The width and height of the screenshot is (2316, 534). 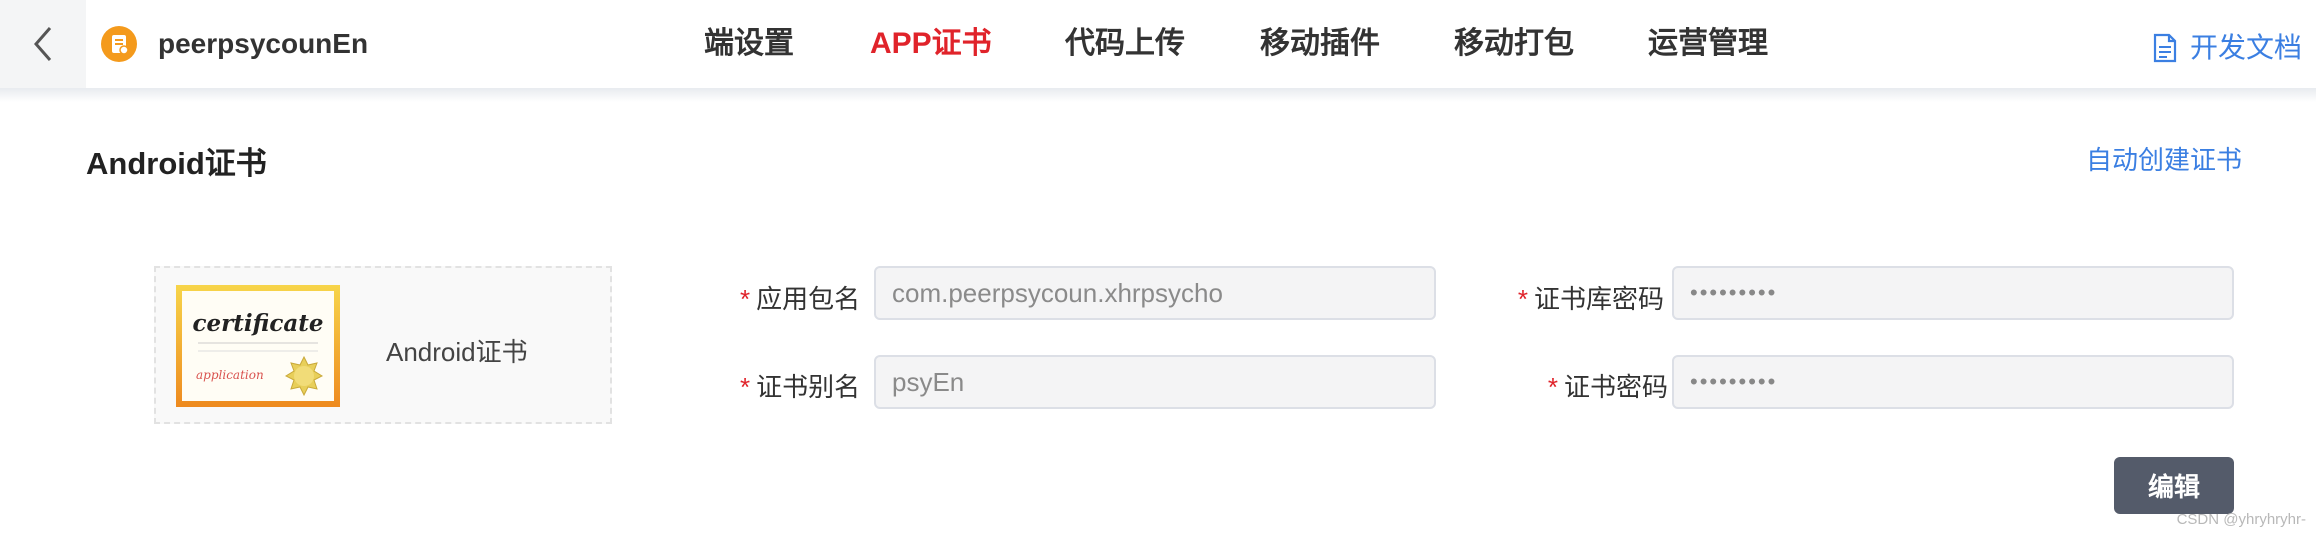 I want to click on package-name-input, so click(x=1155, y=293).